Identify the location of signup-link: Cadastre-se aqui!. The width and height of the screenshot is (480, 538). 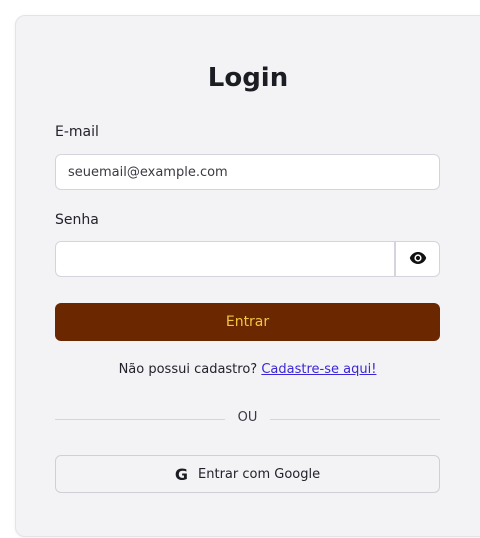
(318, 369).